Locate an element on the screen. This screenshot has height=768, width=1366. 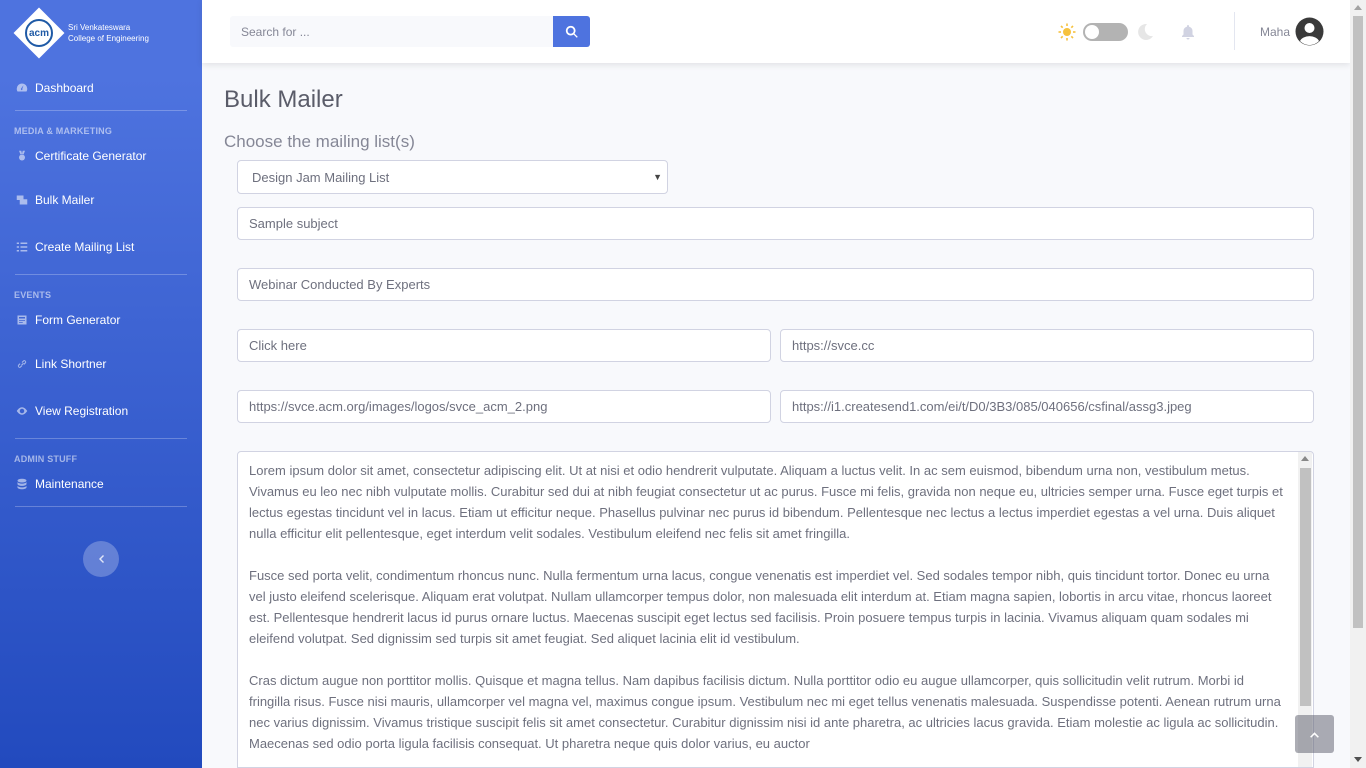
bell-icon is located at coordinates (1188, 32).